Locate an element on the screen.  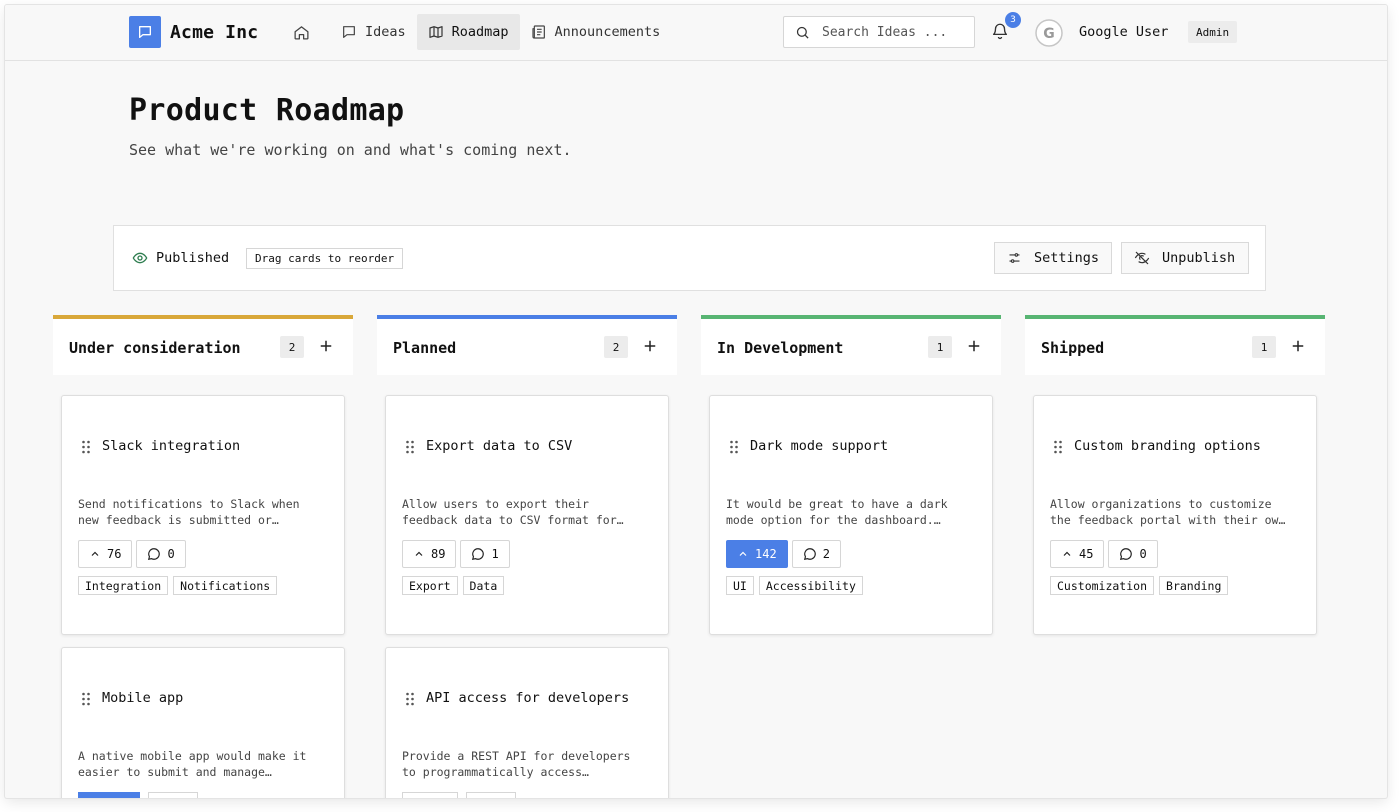
upvote-button: 45 is located at coordinates (1077, 554).